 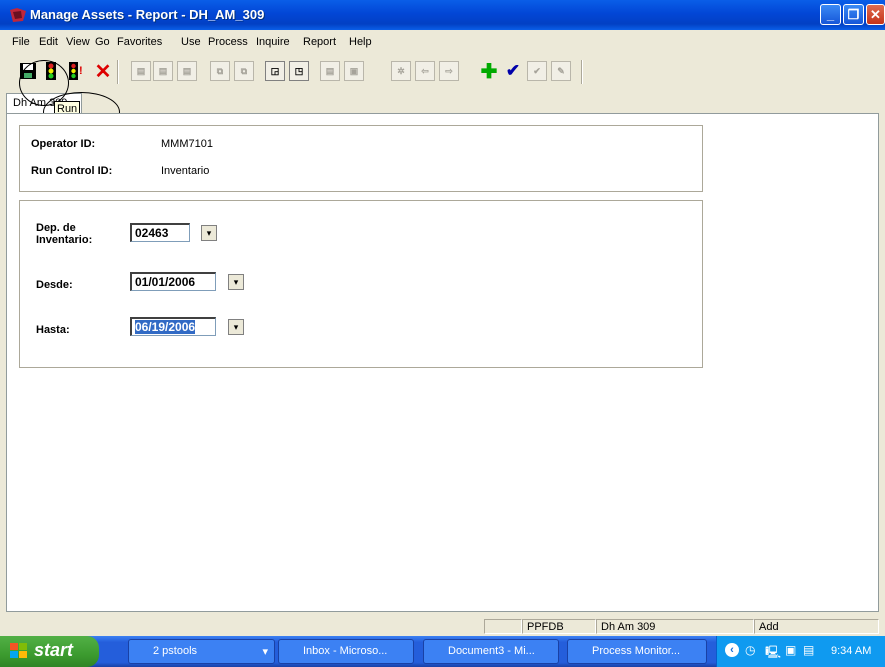 I want to click on window-title: Manage Assets - Report - DH_AM_309, so click(x=147, y=14).